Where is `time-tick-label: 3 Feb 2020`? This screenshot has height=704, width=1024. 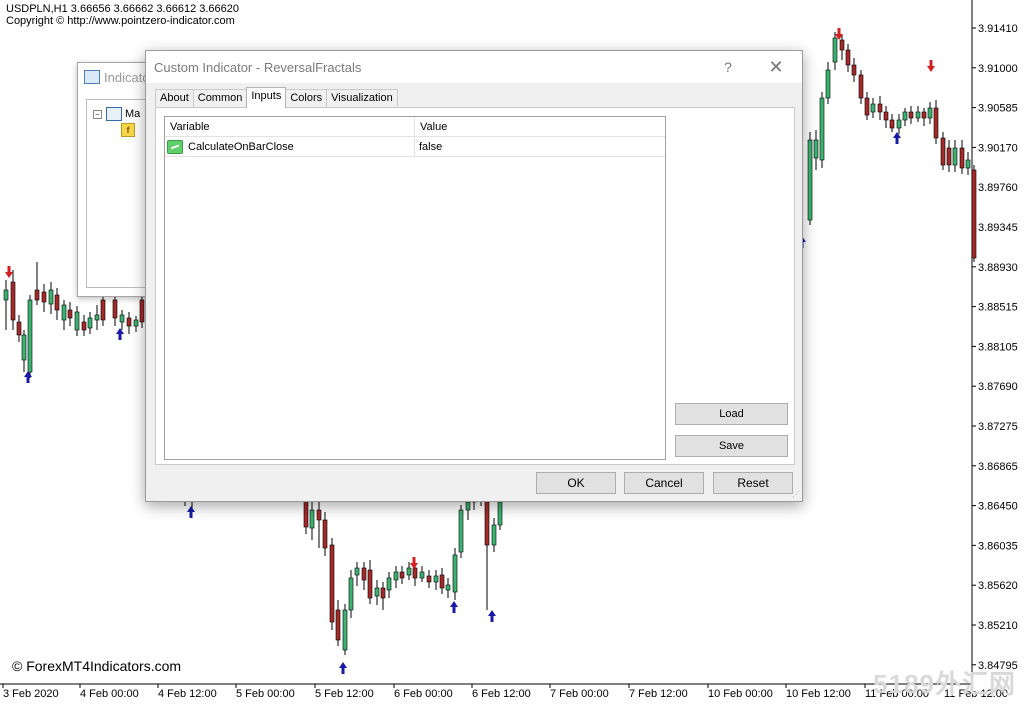
time-tick-label: 3 Feb 2020 is located at coordinates (31, 694).